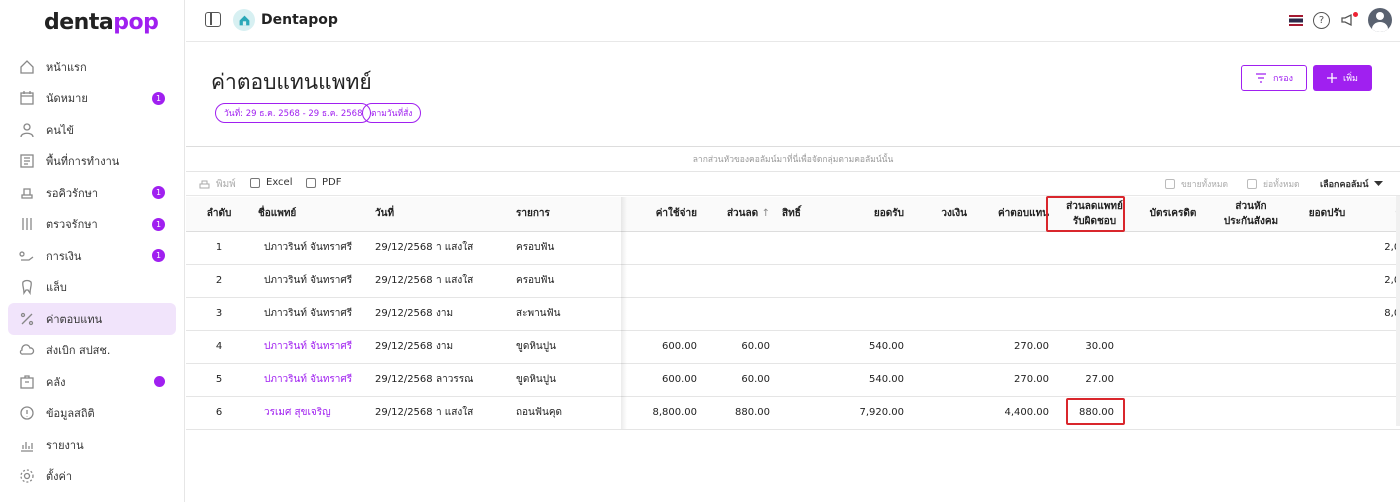  Describe the element at coordinates (1014, 214) in the screenshot. I see `col-header-compensation: ค่าตอบแทน` at that location.